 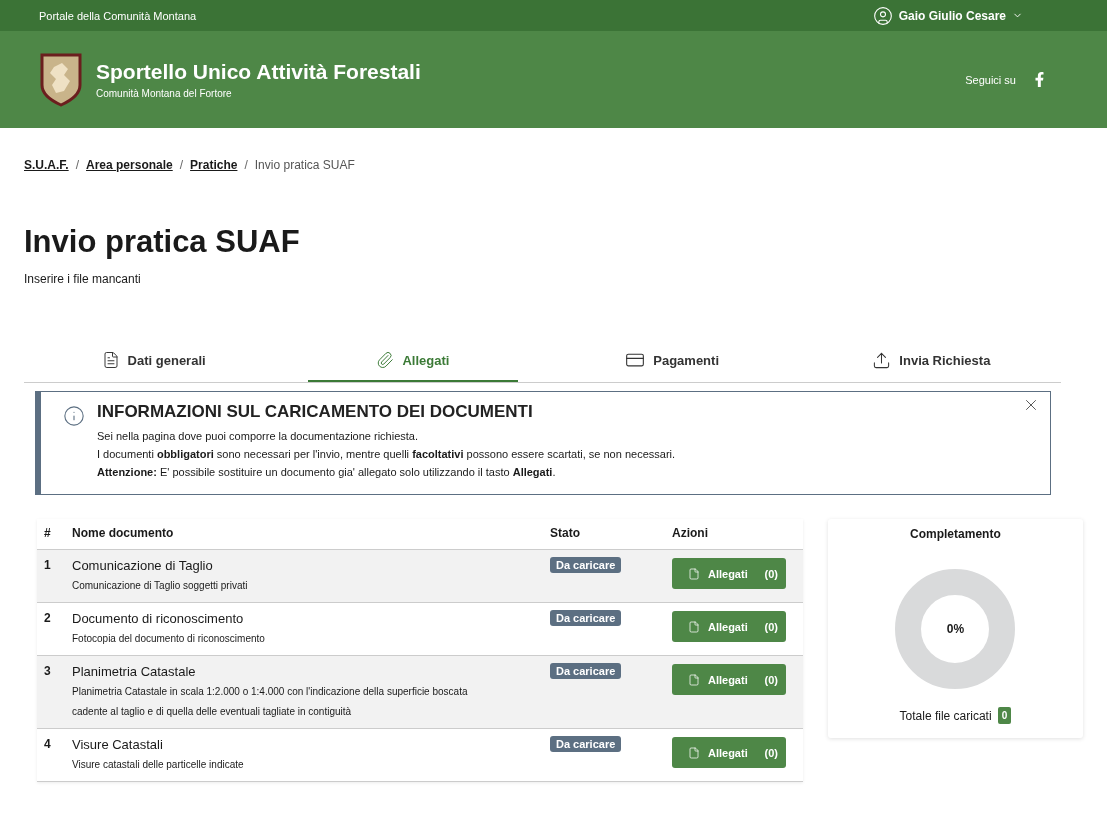 What do you see at coordinates (61, 79) in the screenshot?
I see `shield-logo-icon` at bounding box center [61, 79].